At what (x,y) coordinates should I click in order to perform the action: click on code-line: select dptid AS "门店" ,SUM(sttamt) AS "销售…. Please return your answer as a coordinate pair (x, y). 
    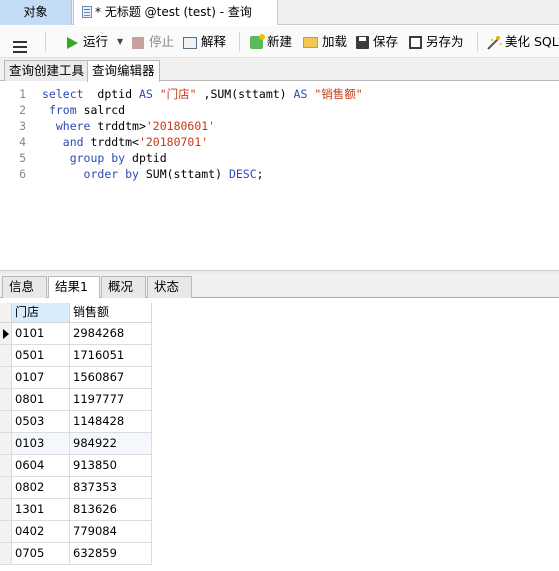
    Looking at the image, I should click on (202, 94).